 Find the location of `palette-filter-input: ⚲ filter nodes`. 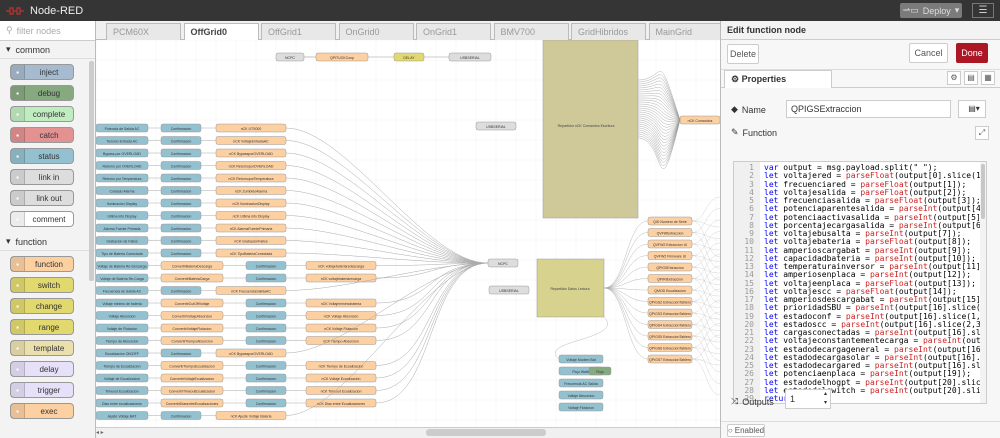

palette-filter-input: ⚲ filter nodes is located at coordinates (47, 31).